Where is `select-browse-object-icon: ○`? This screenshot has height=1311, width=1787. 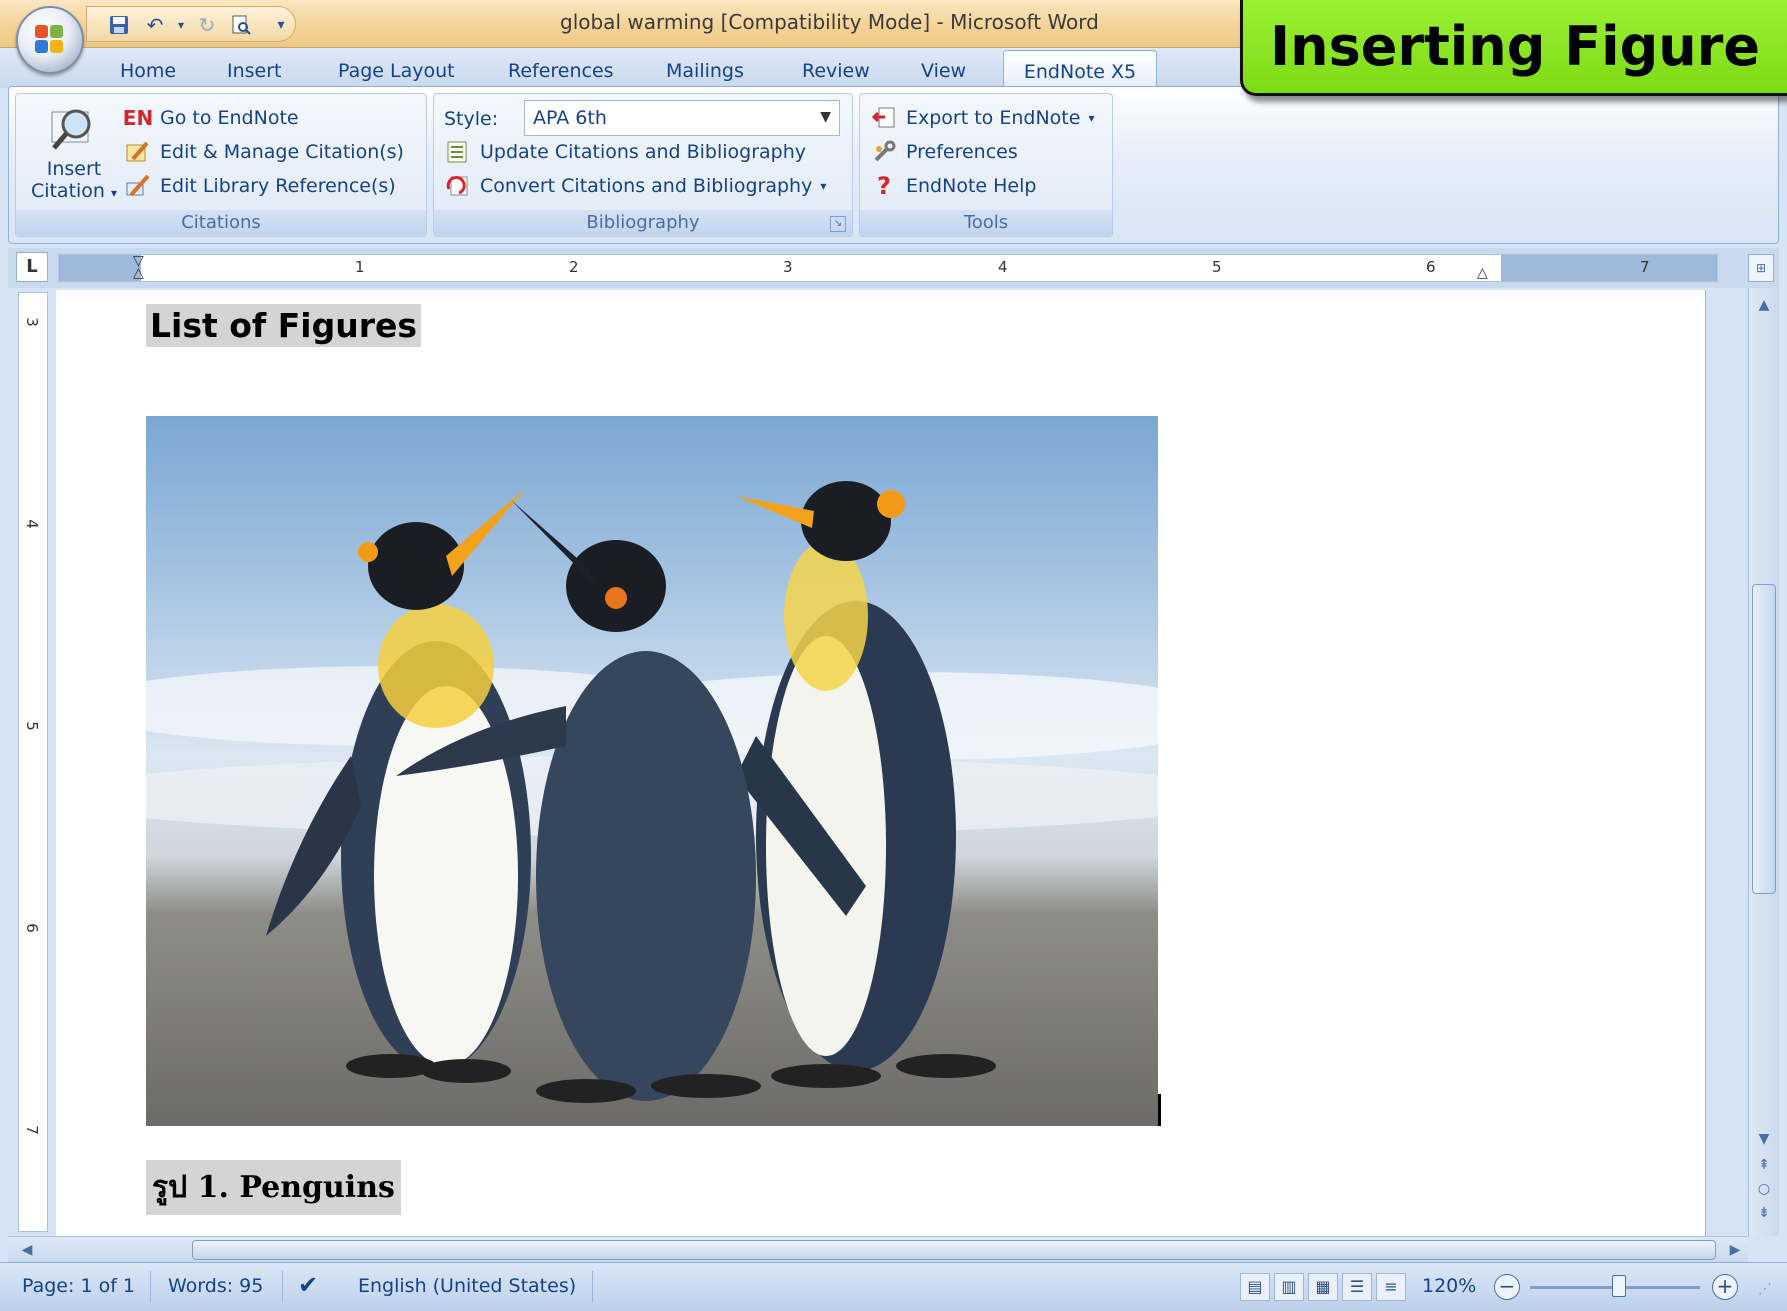 select-browse-object-icon: ○ is located at coordinates (1764, 1189).